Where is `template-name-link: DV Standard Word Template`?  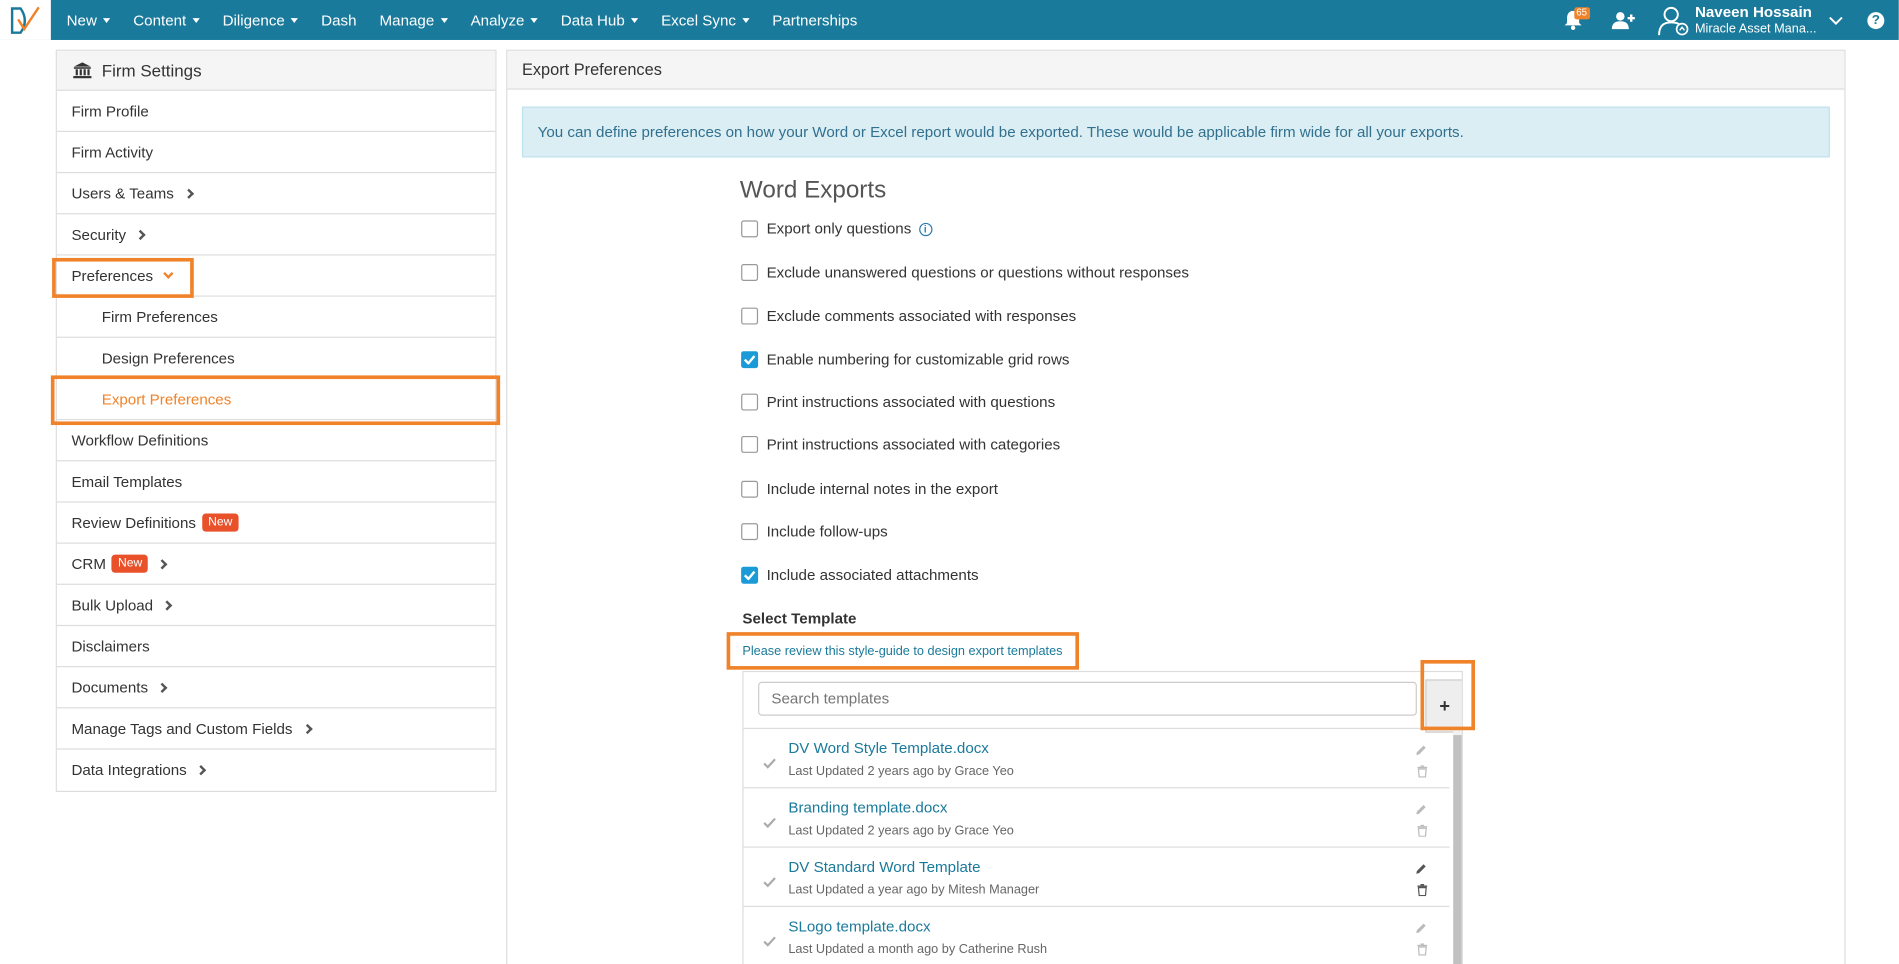
template-name-link: DV Standard Word Template is located at coordinates (884, 867).